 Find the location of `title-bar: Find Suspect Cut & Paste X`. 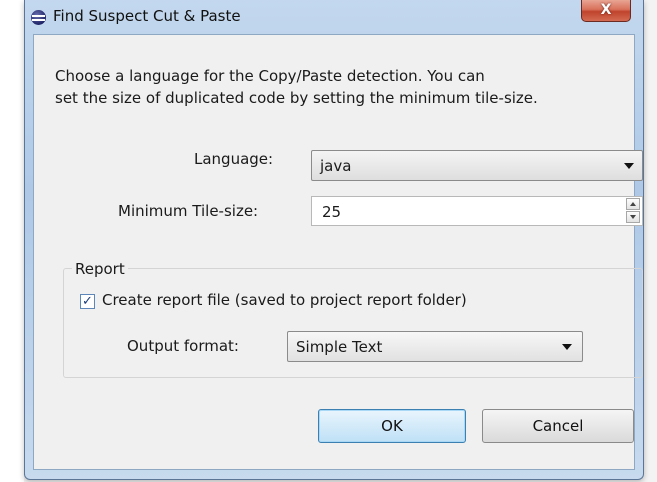

title-bar: Find Suspect Cut & Paste X is located at coordinates (334, 17).